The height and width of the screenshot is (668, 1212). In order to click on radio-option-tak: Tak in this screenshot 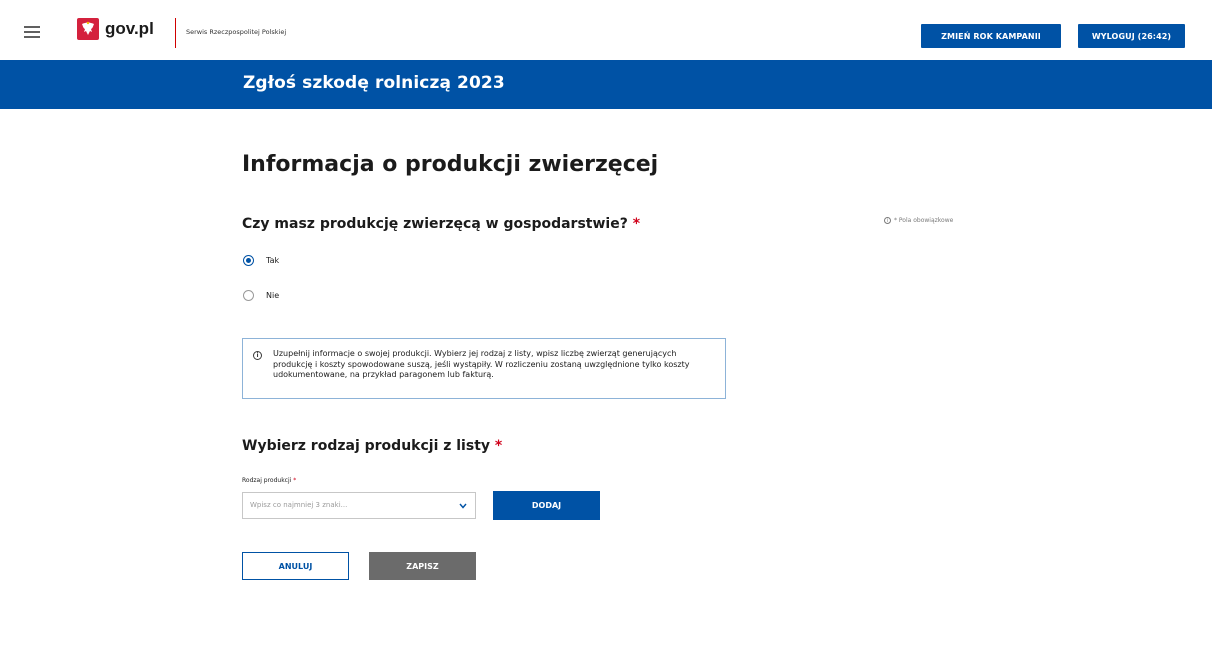, I will do `click(261, 260)`.